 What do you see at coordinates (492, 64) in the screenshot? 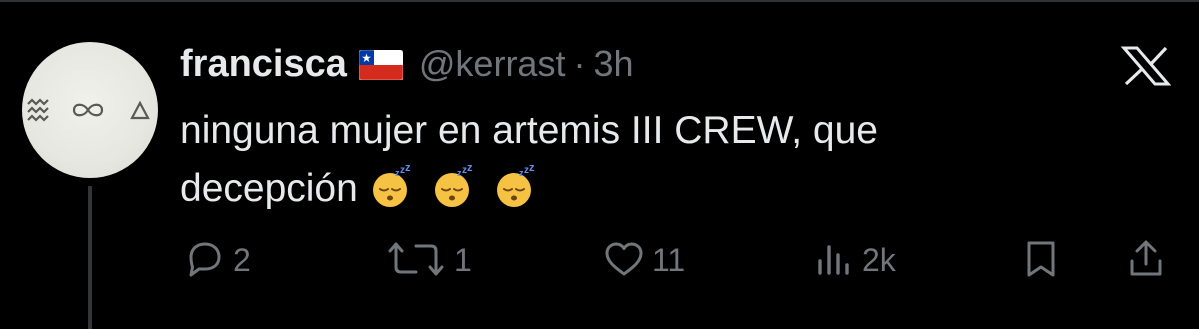
I see `user-handle: @kerrast` at bounding box center [492, 64].